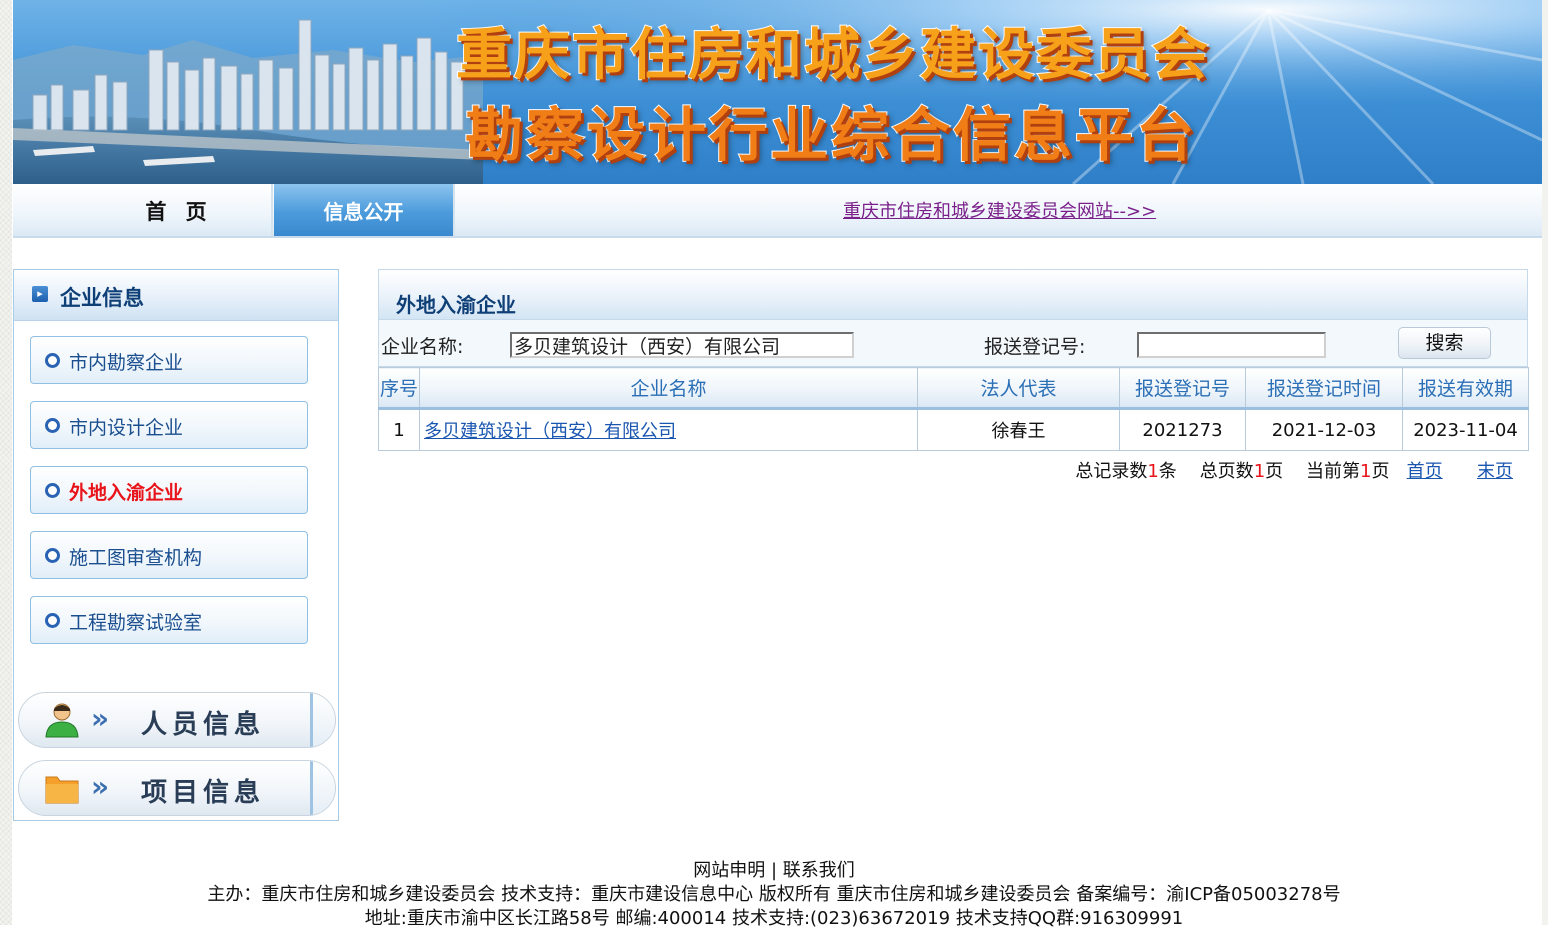 The image size is (1548, 931). Describe the element at coordinates (40, 294) in the screenshot. I see `arrow-square-icon: ▸` at that location.